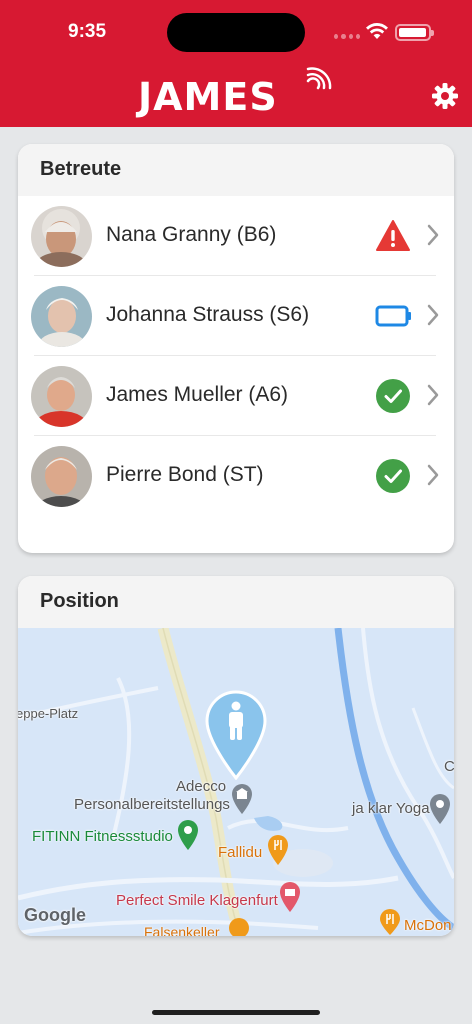 Image resolution: width=472 pixels, height=1024 pixels. What do you see at coordinates (236, 32) in the screenshot?
I see `dynamic-island` at bounding box center [236, 32].